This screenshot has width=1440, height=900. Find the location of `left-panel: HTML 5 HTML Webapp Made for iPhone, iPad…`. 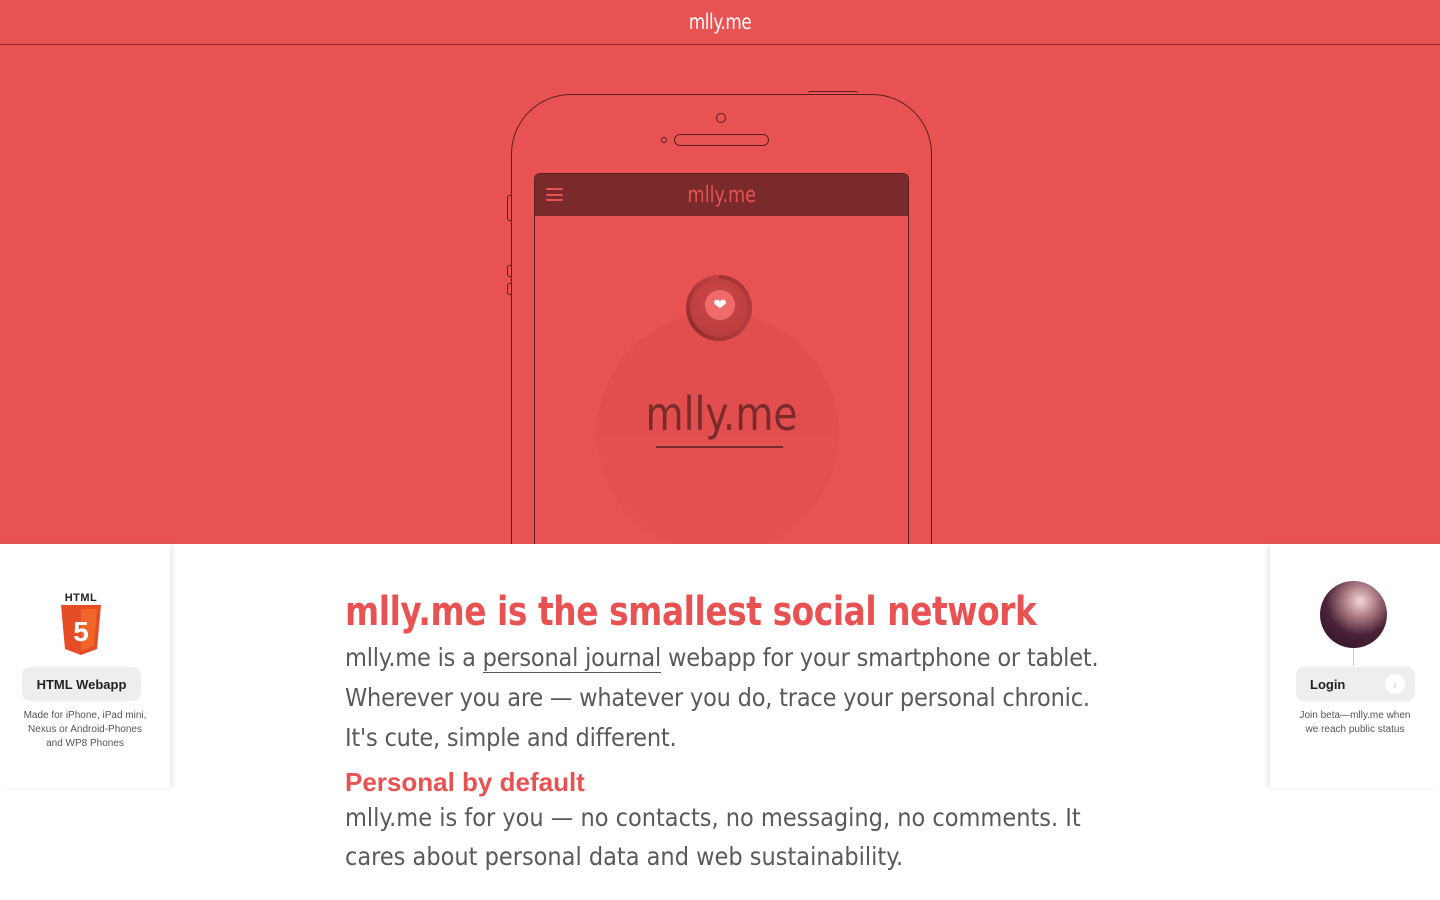

left-panel: HTML 5 HTML Webapp Made for iPhone, iPad… is located at coordinates (85, 666).